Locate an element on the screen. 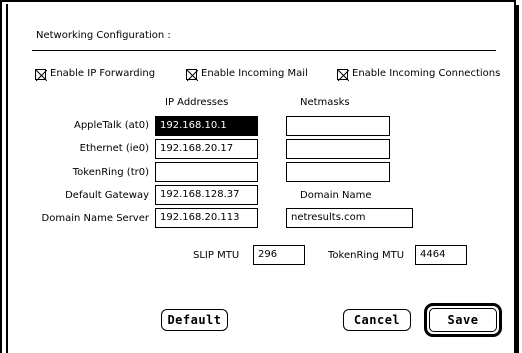 The width and height of the screenshot is (522, 353). panel-title: Networking Configuration : is located at coordinates (103, 35).